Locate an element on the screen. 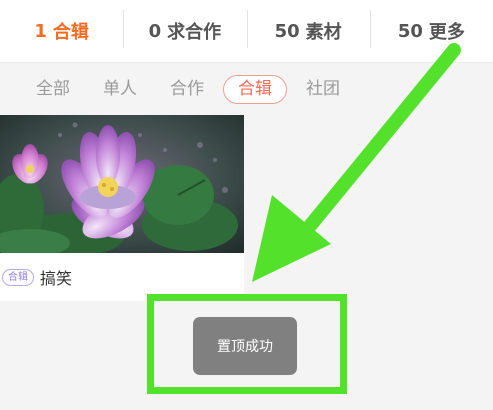 This screenshot has width=493, height=410. filter-all: 全部 is located at coordinates (53, 89).